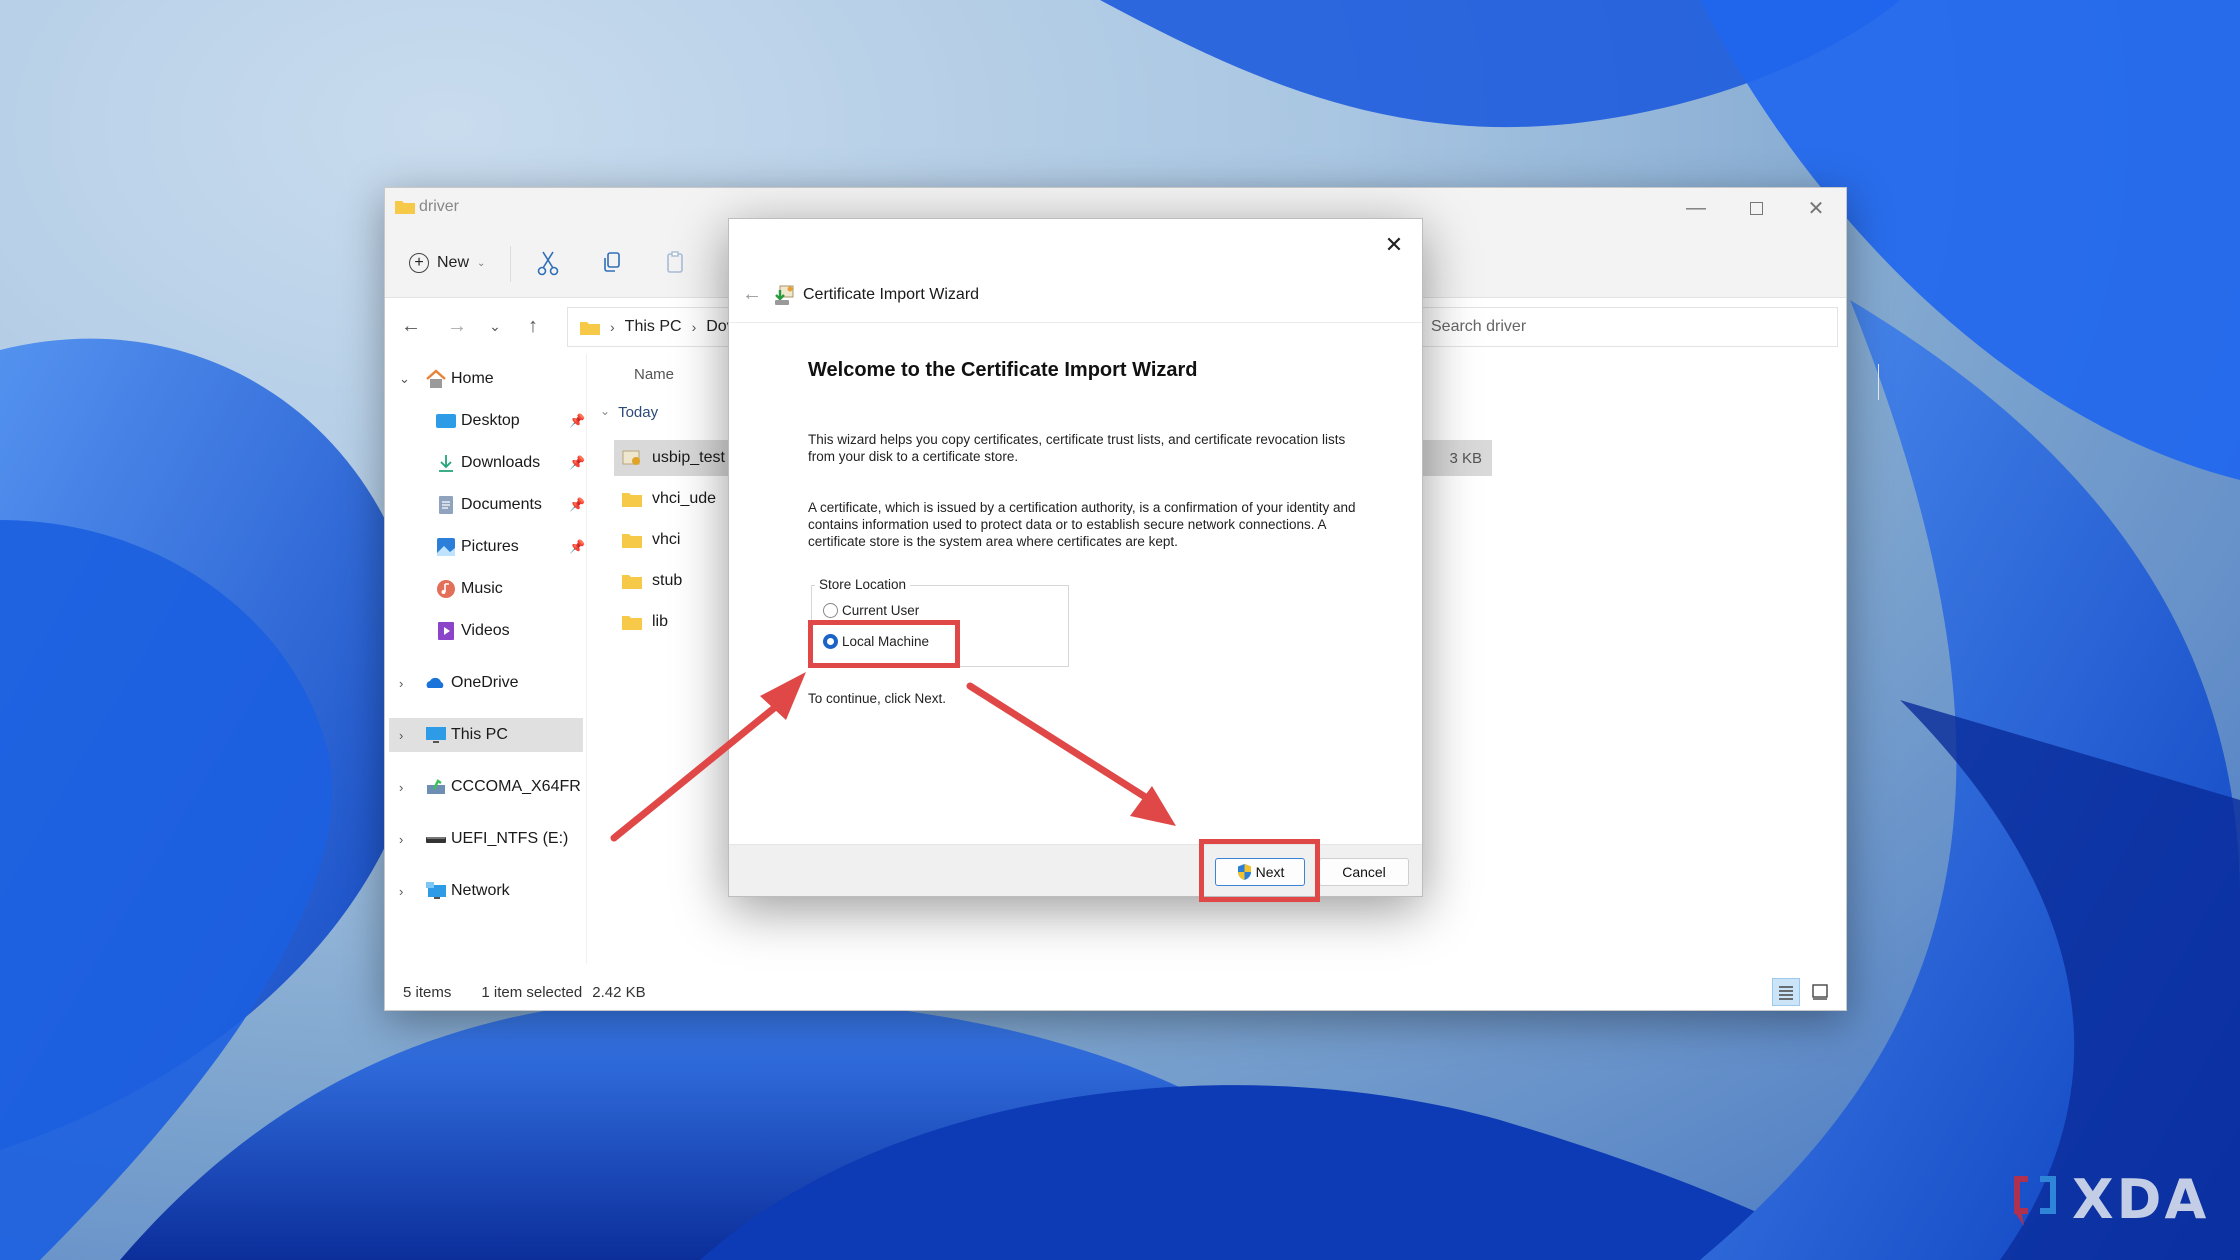  Describe the element at coordinates (510, 838) in the screenshot. I see `sidebar-label: UEFI_NTFS (E:)` at that location.